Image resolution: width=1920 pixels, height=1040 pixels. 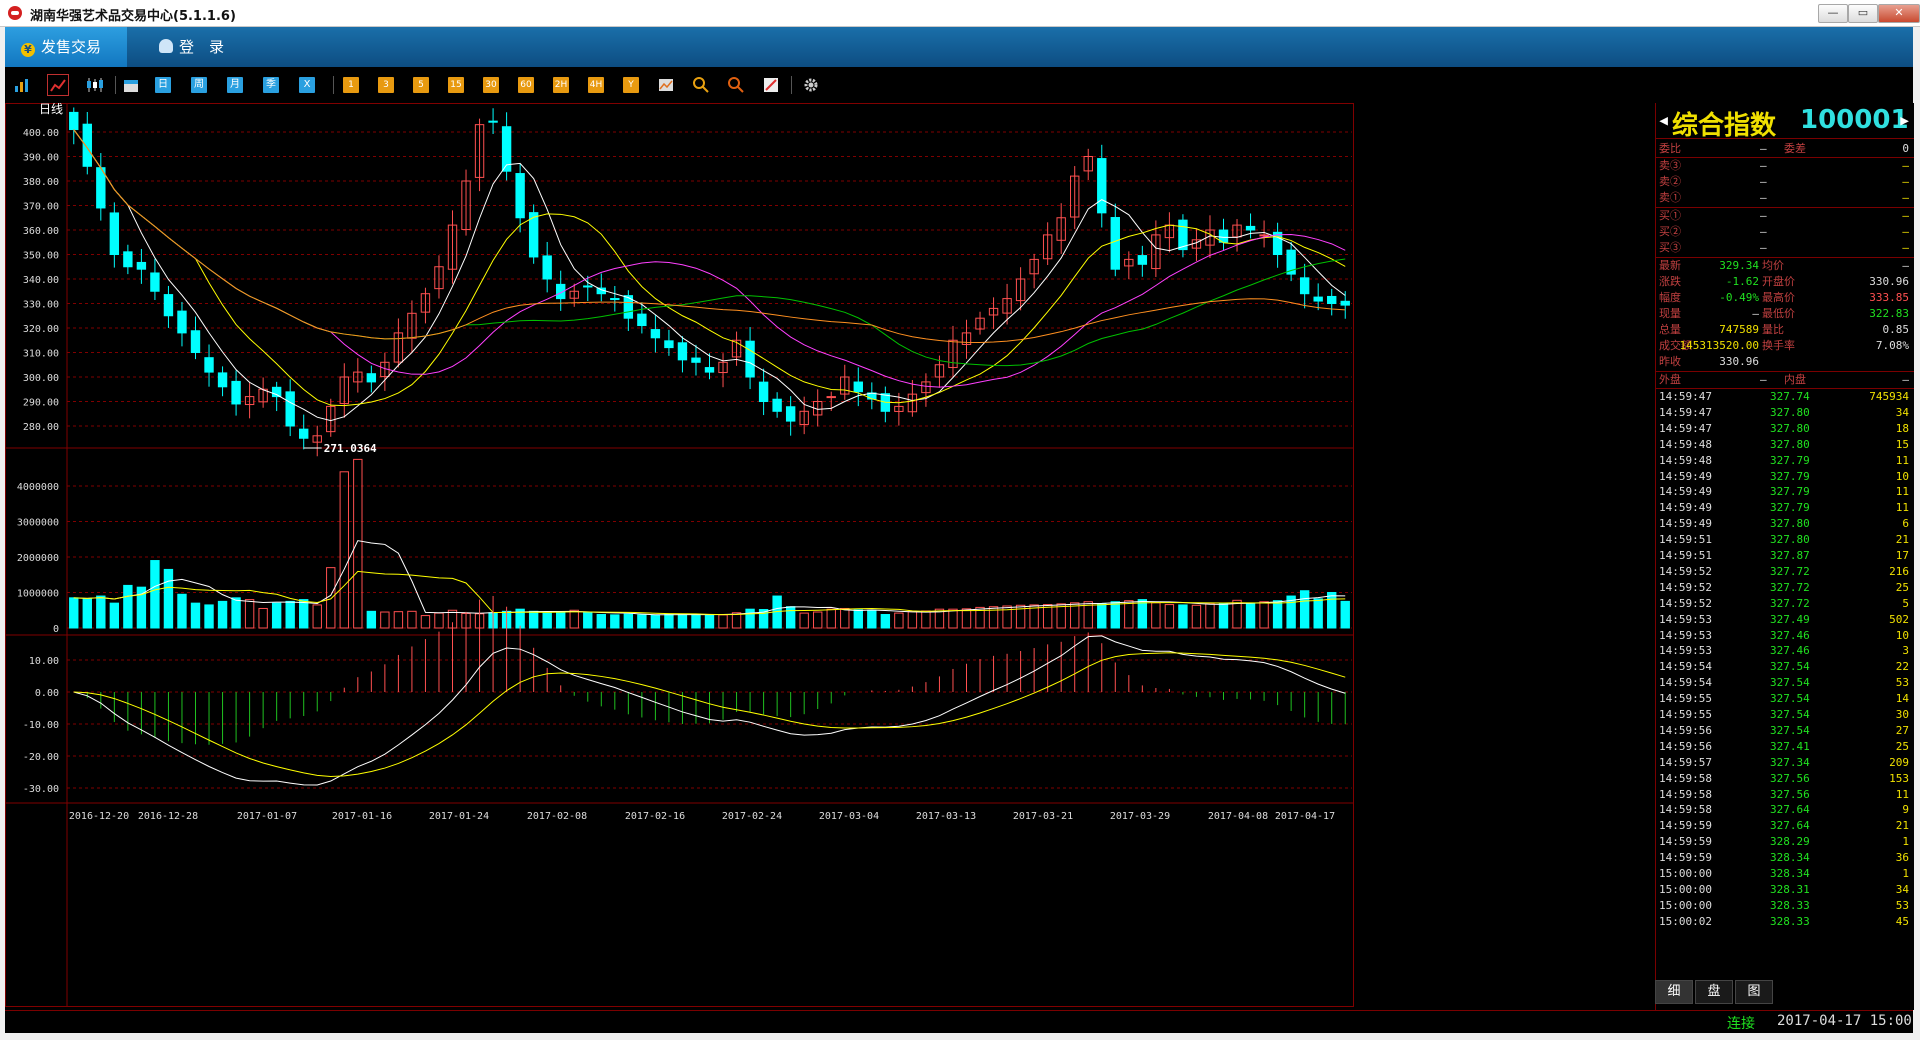 I want to click on minute-5-button: 5, so click(x=421, y=85).